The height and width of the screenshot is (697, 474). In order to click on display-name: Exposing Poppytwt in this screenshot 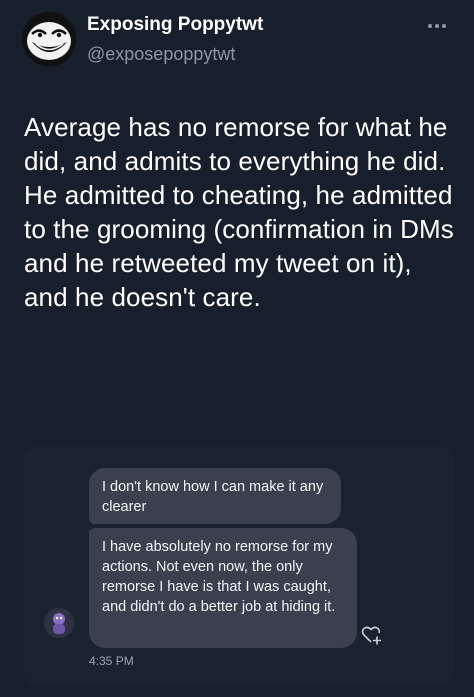, I will do `click(175, 25)`.